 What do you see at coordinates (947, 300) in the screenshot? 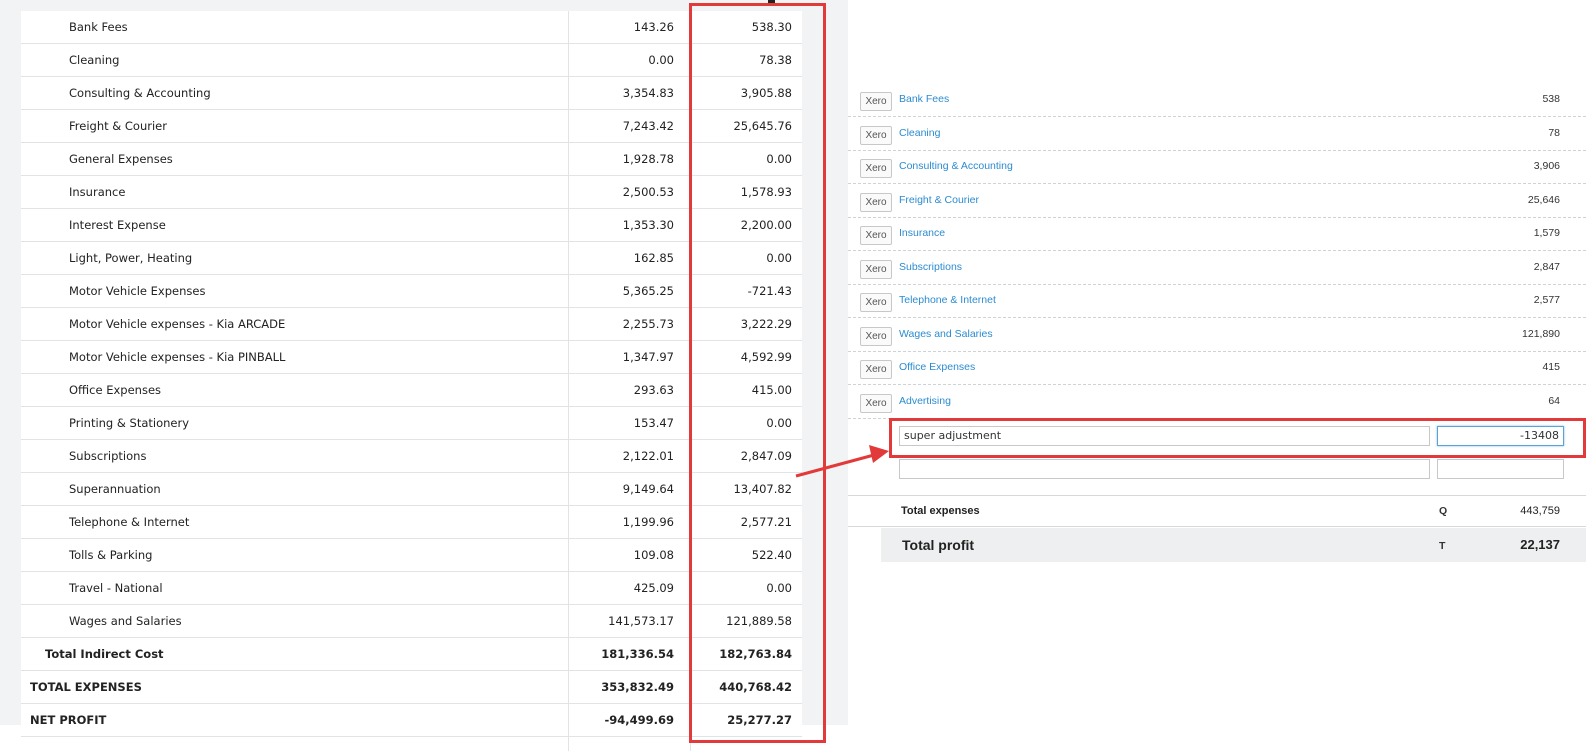
I see `account-link: Telephone & Internet` at bounding box center [947, 300].